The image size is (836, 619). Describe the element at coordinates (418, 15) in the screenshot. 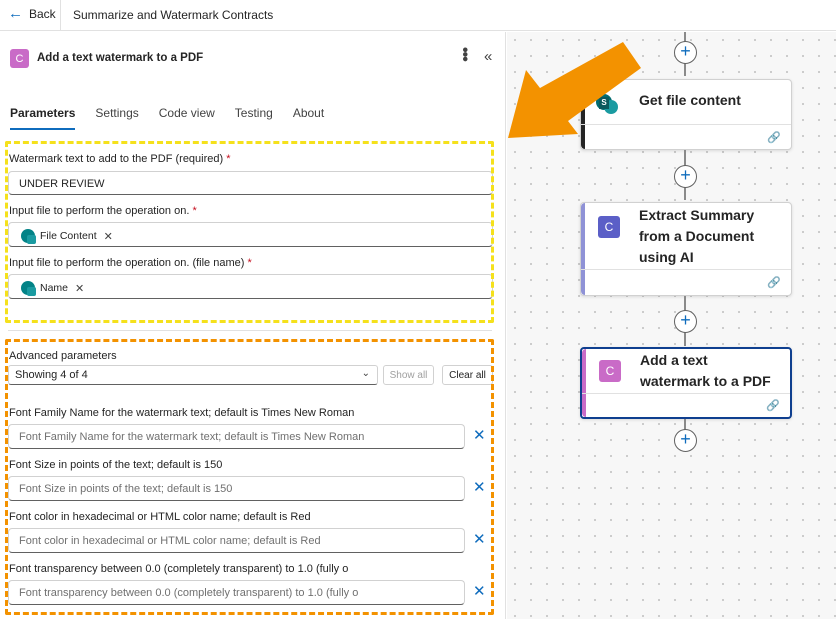

I see `top-bar: ← Back Summarize and Watermark Contracts` at that location.